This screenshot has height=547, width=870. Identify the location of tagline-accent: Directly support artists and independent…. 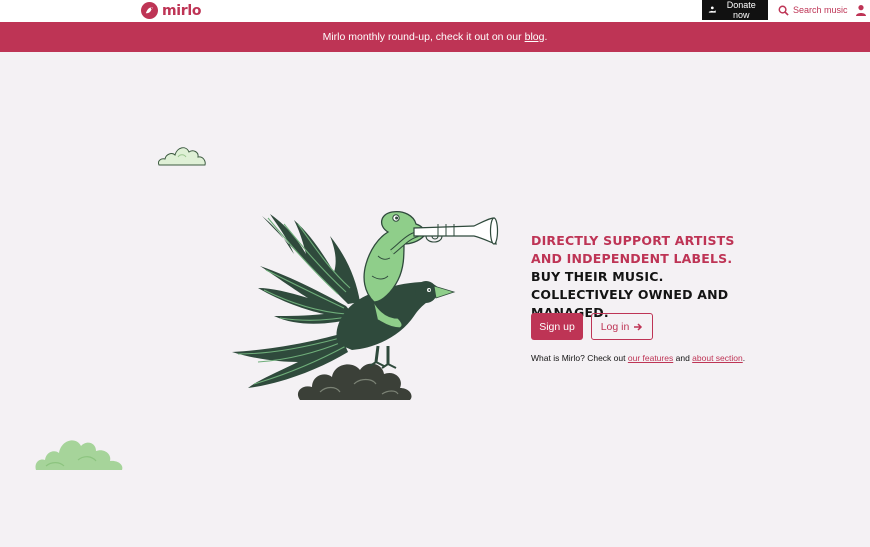
(633, 249).